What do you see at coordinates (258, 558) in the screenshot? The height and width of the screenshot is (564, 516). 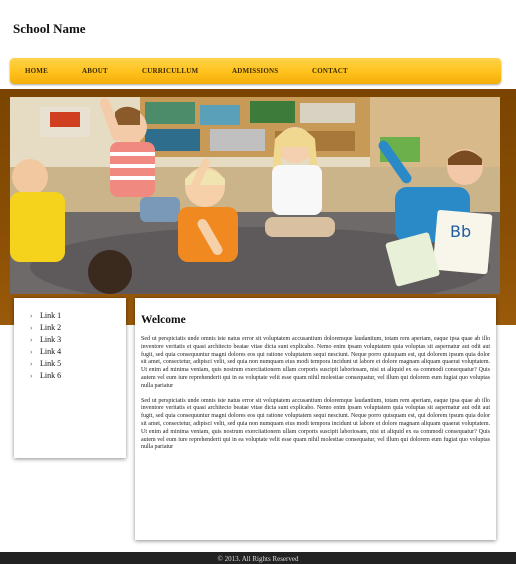 I see `footer: © 2013. All Rights Reserved` at bounding box center [258, 558].